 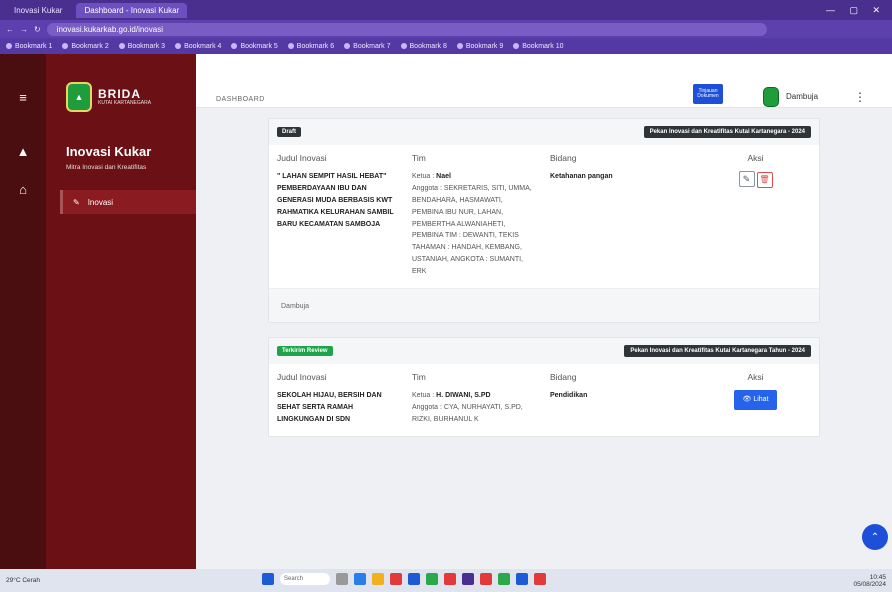 I want to click on system-tray: 10:45 05/08/2024, so click(x=853, y=581).